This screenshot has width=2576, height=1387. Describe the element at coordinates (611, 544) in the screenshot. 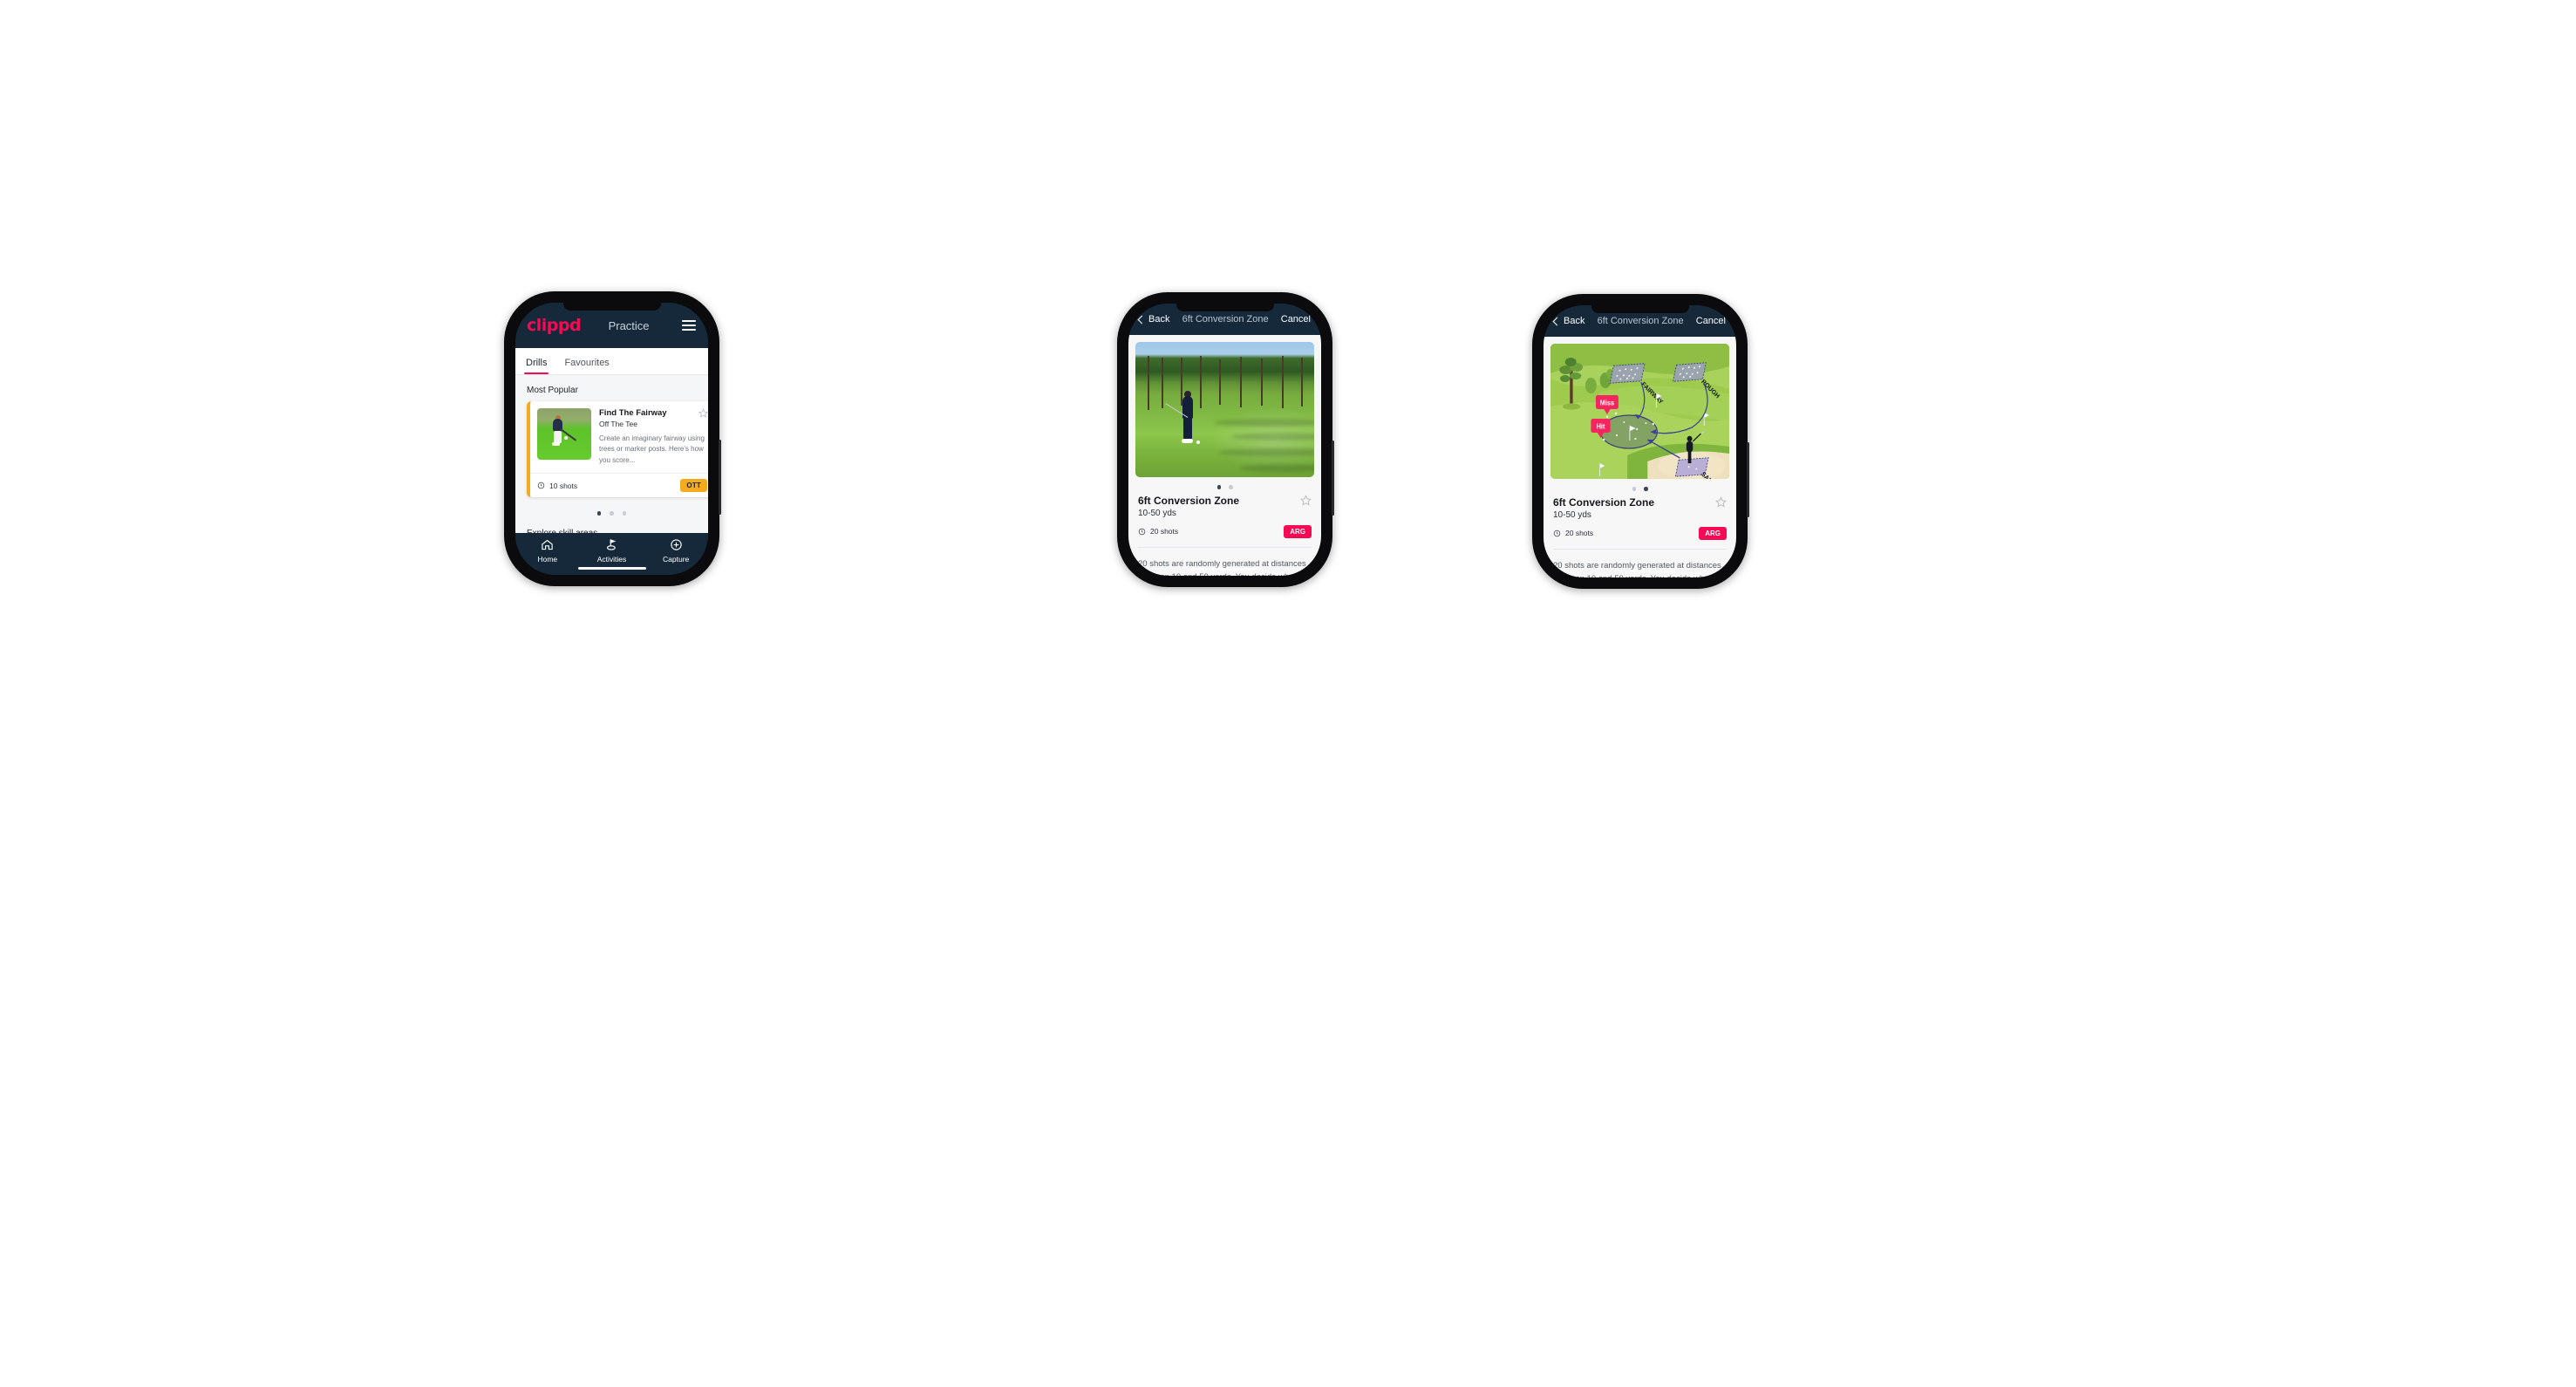

I see `golf-flag-icon` at that location.